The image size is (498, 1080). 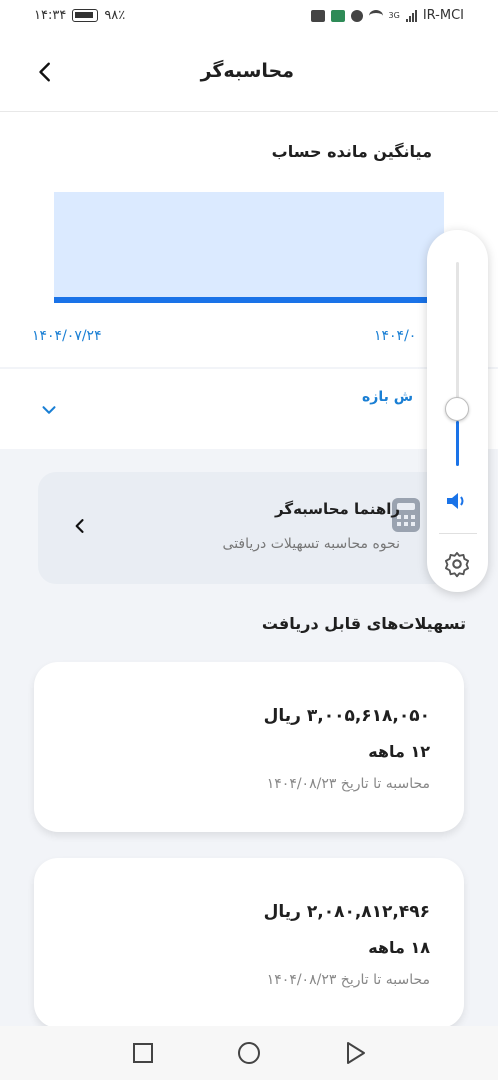 I want to click on battery-percent: ۹۸٪, so click(x=115, y=15).